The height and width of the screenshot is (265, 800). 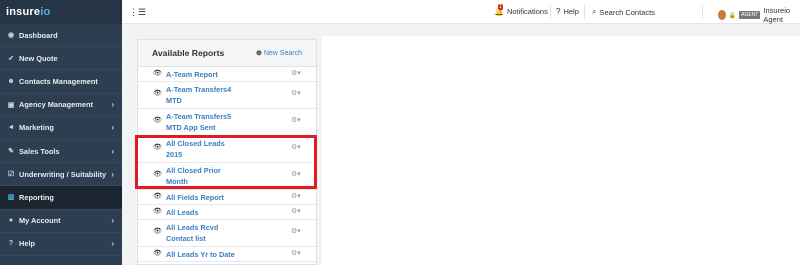 What do you see at coordinates (227, 233) in the screenshot?
I see `report-row: 👁 All Leads Rcvd Contact list ⚙▾` at bounding box center [227, 233].